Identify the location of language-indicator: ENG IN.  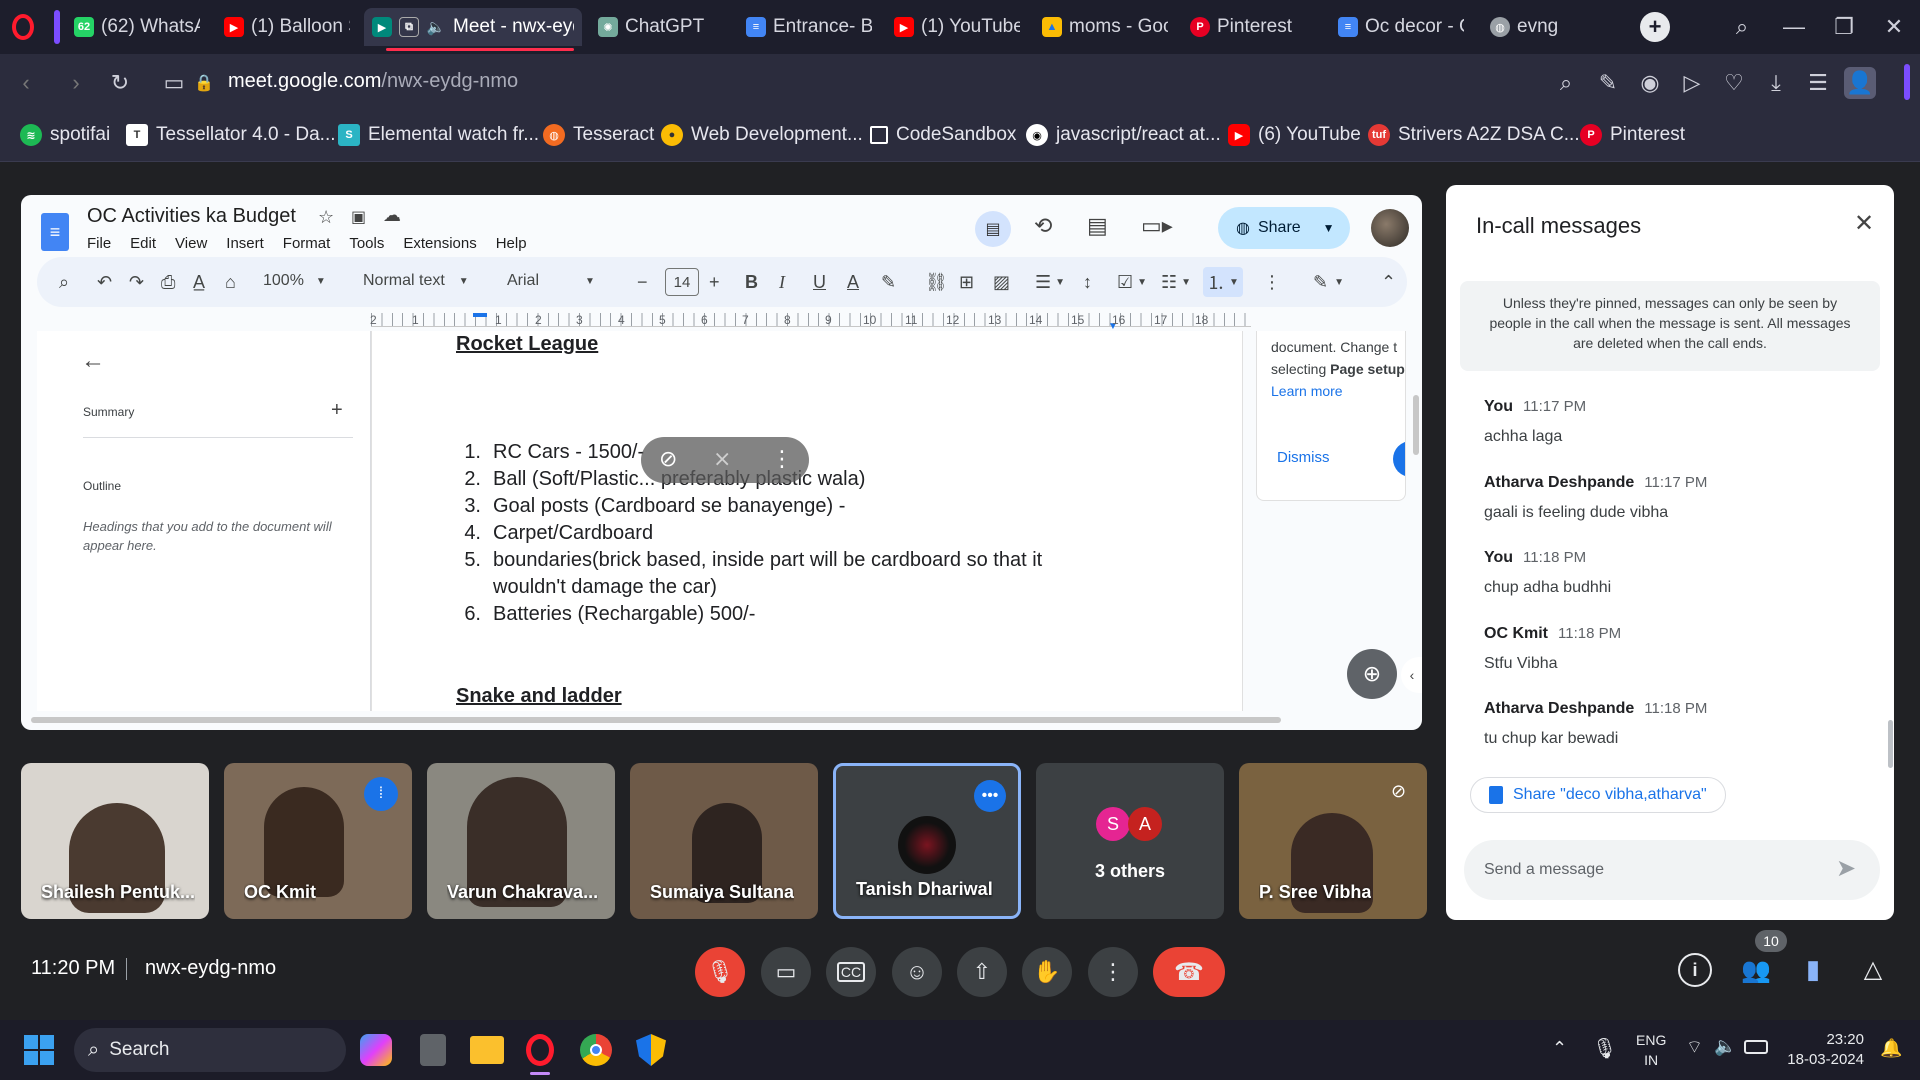
(1651, 1050).